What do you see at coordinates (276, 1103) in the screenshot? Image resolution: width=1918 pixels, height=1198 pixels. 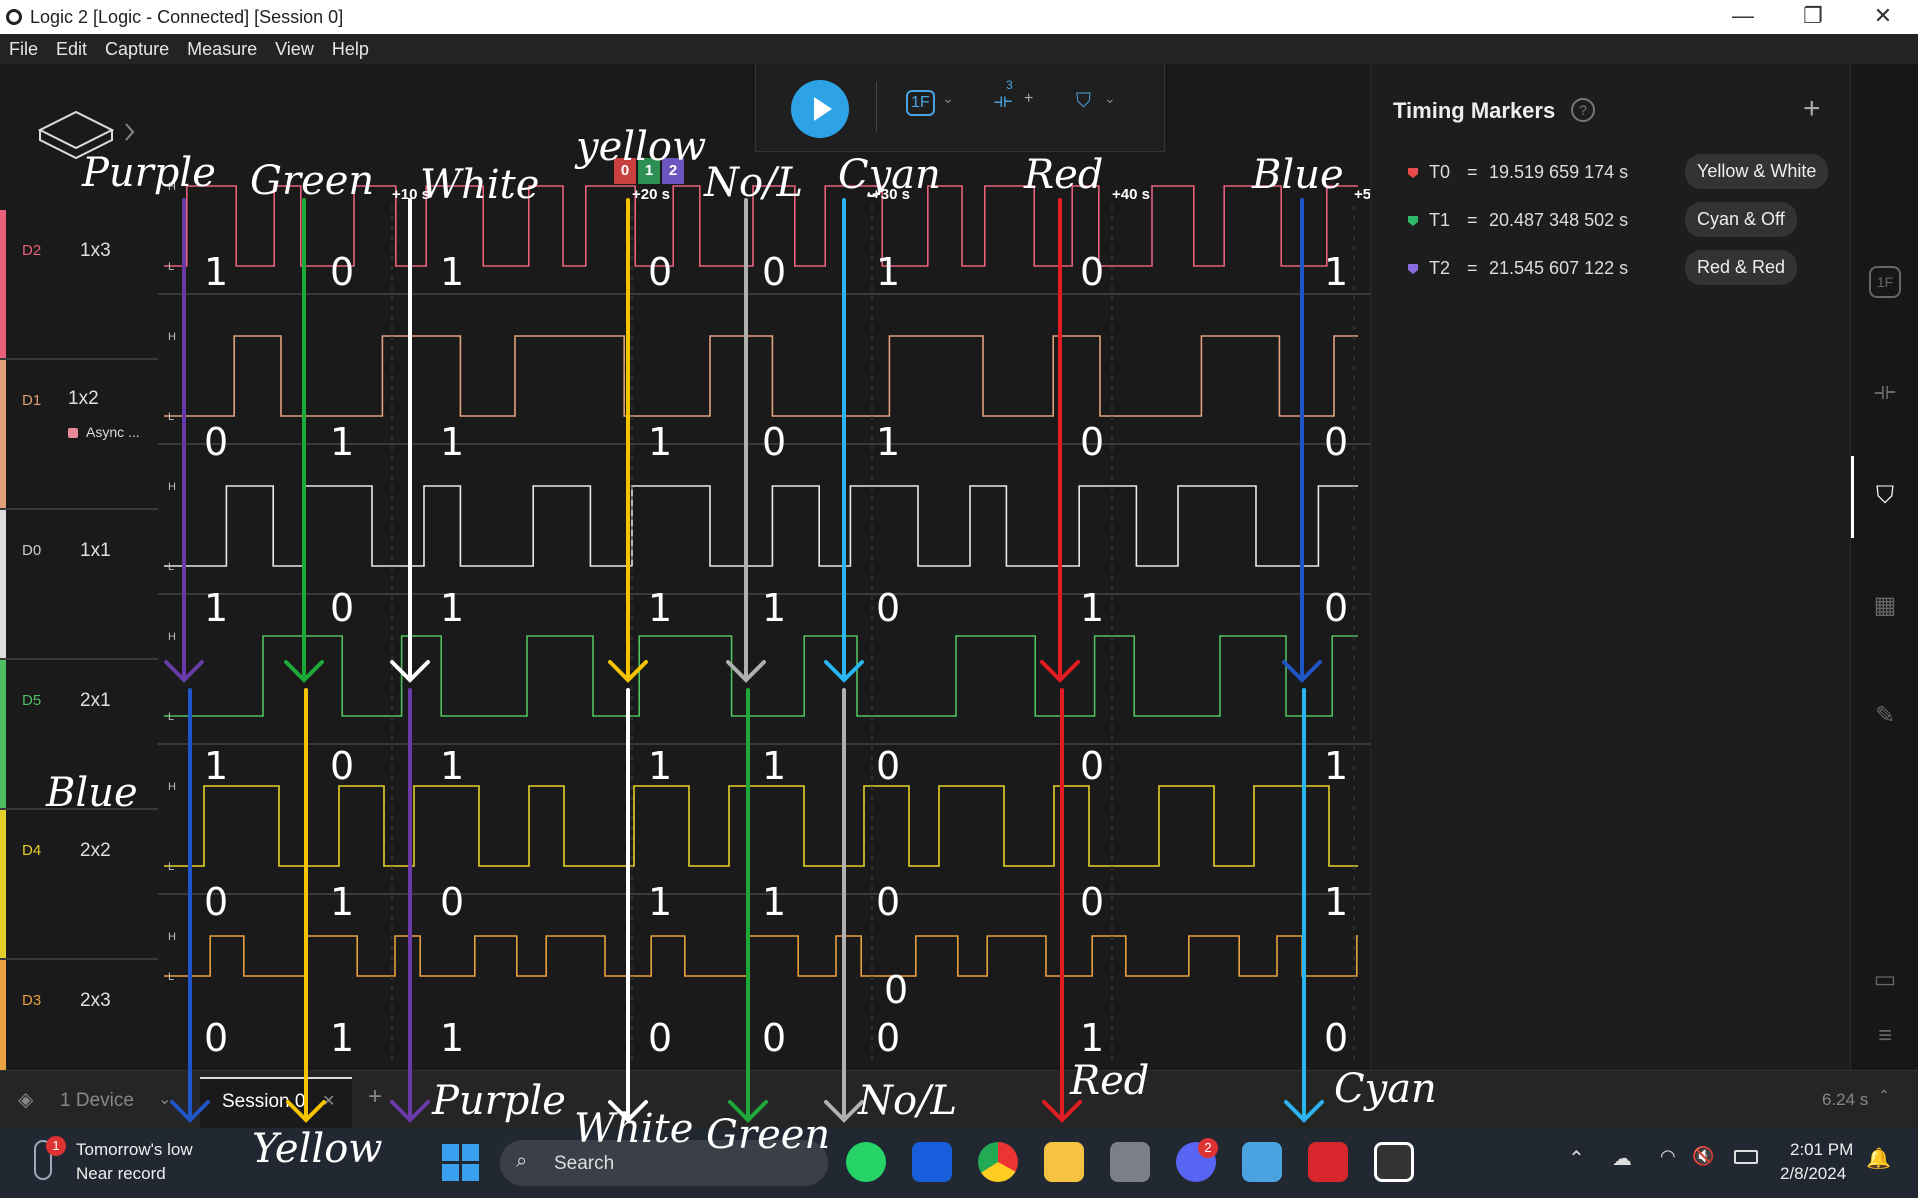 I see `tab-session-0: Session 0 ✕` at bounding box center [276, 1103].